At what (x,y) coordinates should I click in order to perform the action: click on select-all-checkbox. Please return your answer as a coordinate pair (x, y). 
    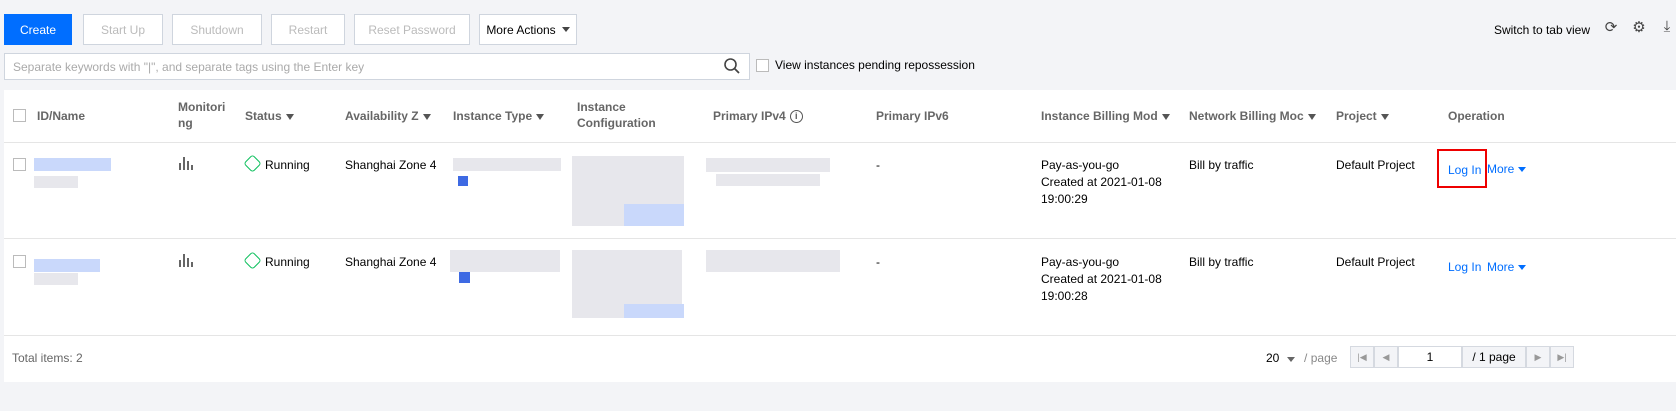
    Looking at the image, I should click on (19, 115).